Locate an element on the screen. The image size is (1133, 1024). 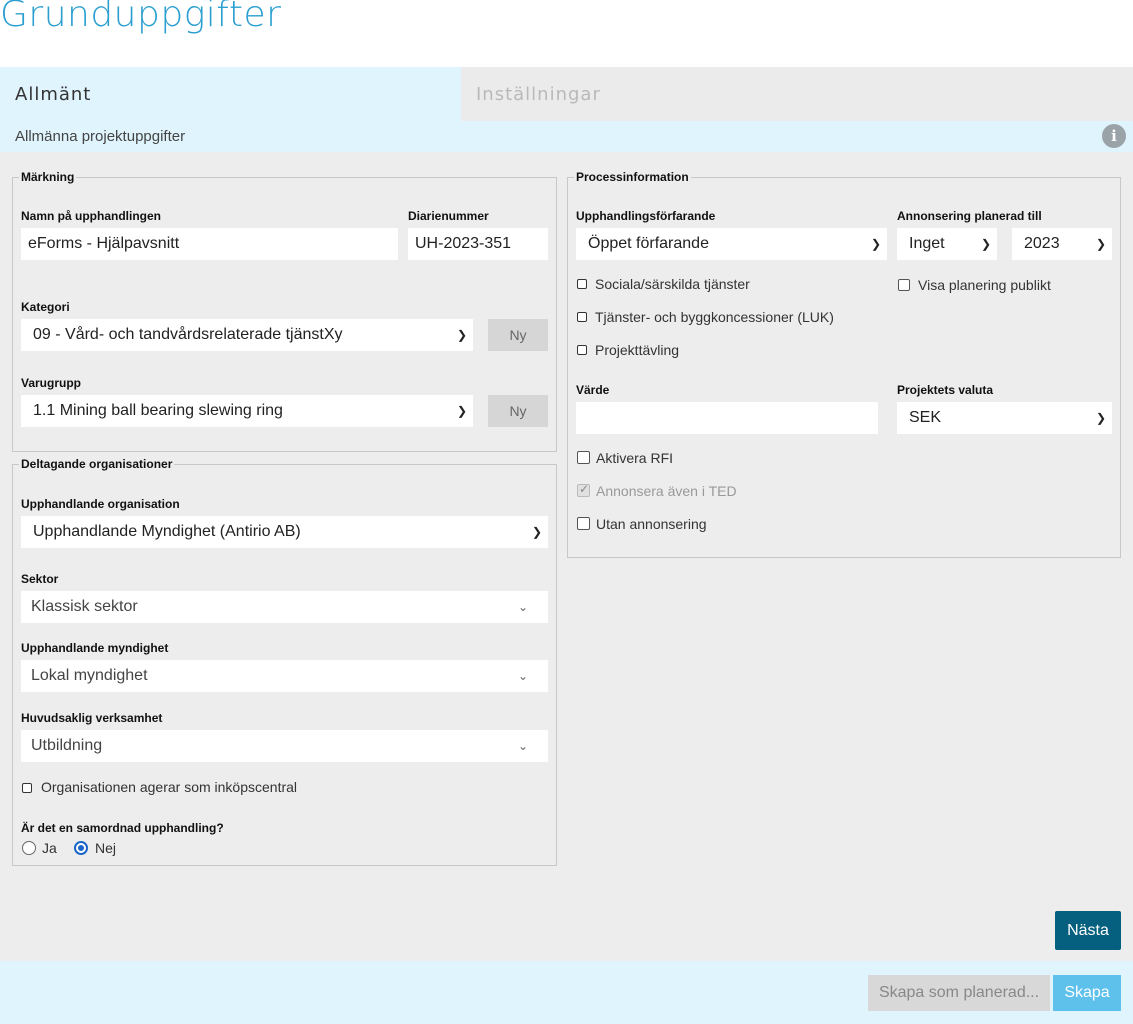
announcement-year-value: 2023 is located at coordinates (1042, 243).